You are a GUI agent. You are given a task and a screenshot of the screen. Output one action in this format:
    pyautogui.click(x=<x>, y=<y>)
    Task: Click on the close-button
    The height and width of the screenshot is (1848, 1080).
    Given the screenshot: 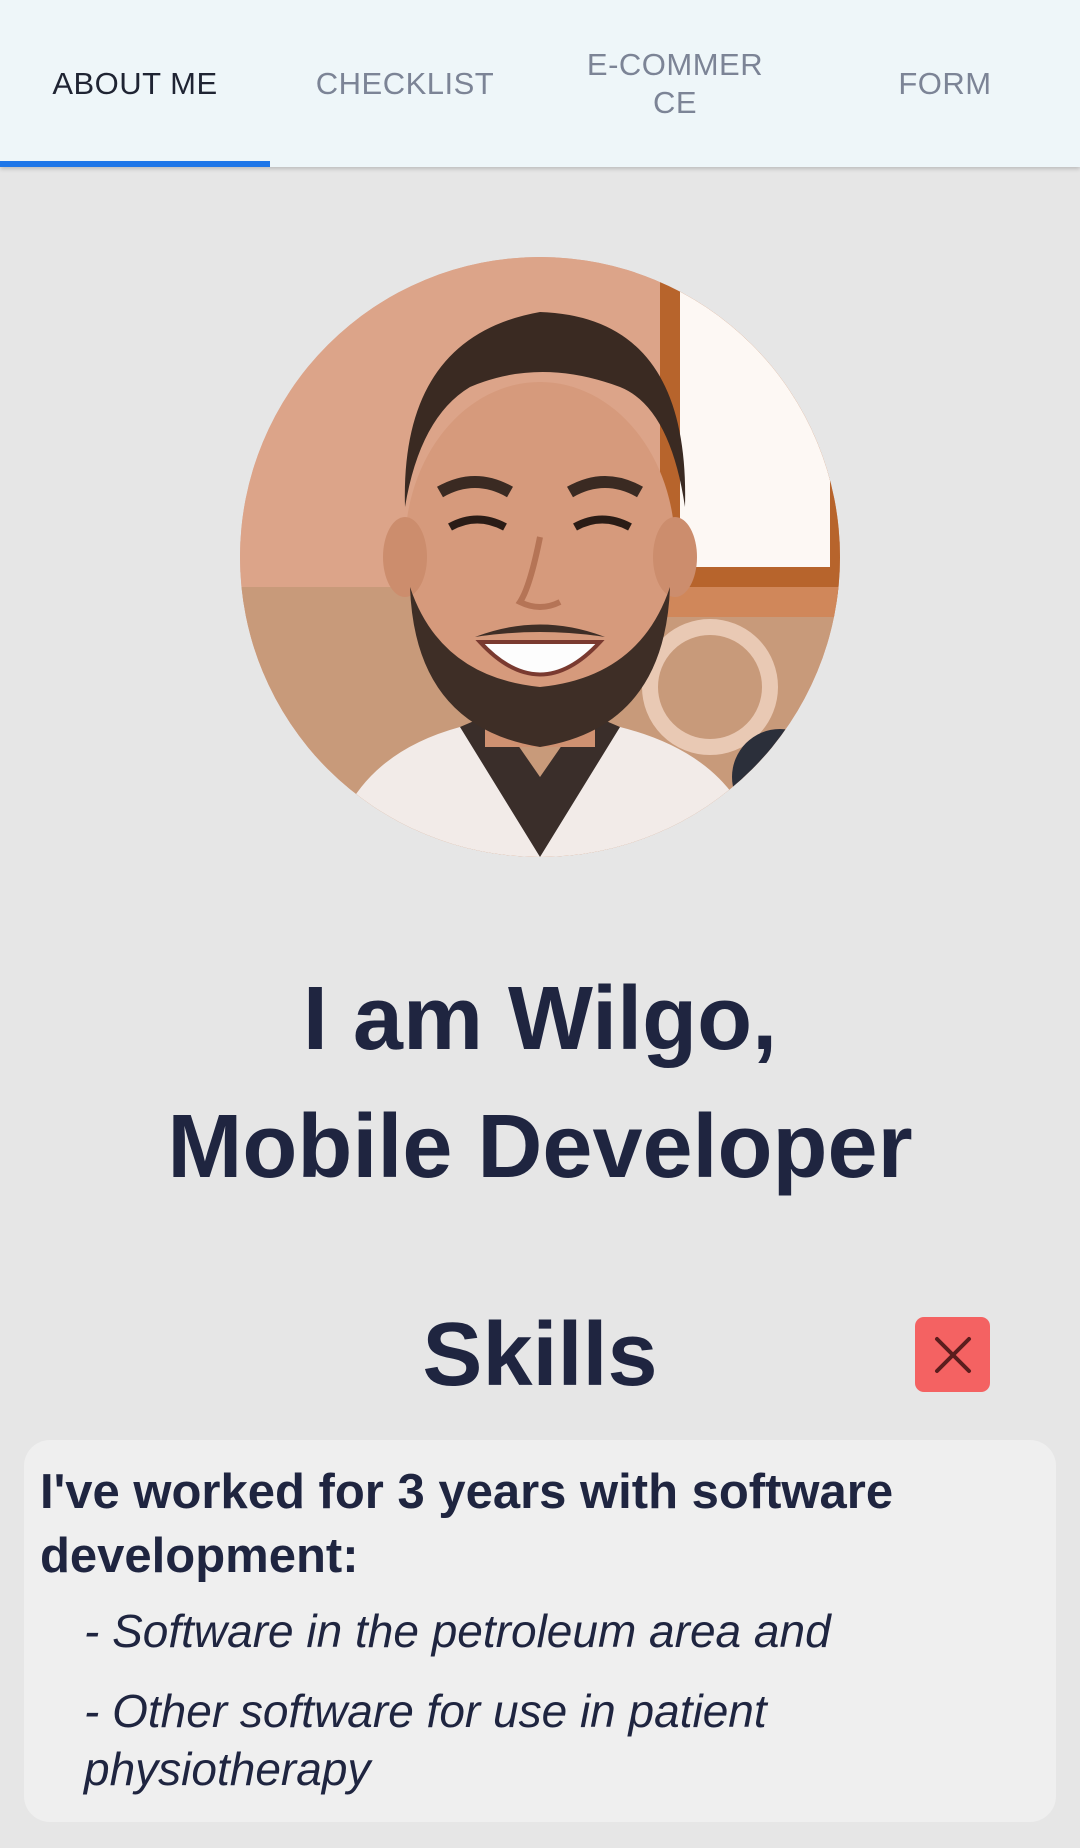 What is the action you would take?
    pyautogui.click(x=952, y=1354)
    